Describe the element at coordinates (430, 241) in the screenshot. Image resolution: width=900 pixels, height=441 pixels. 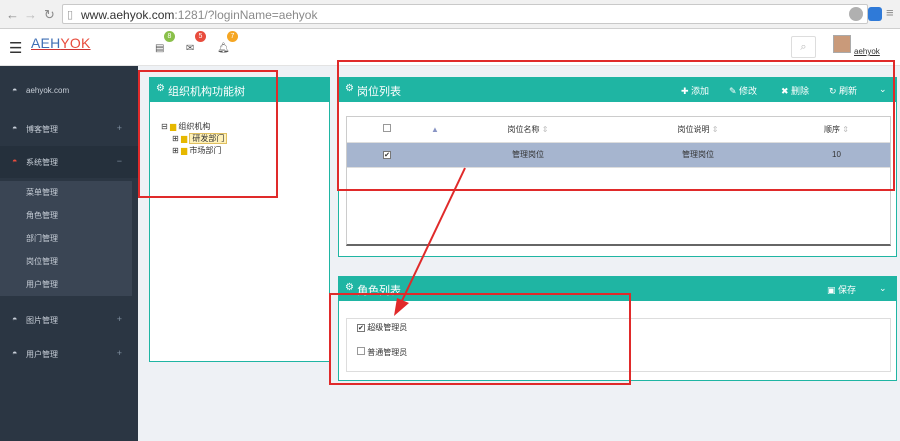
I see `annotation-arrow` at that location.